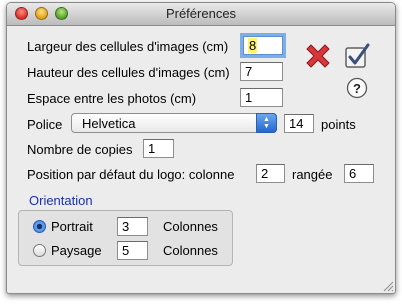 Image resolution: width=402 pixels, height=304 pixels. Describe the element at coordinates (357, 56) in the screenshot. I see `checkbox-check-icon` at that location.